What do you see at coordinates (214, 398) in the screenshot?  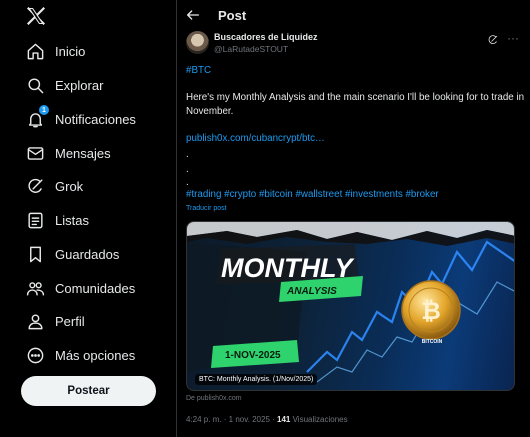 I see `media-source: De publish0x.com` at bounding box center [214, 398].